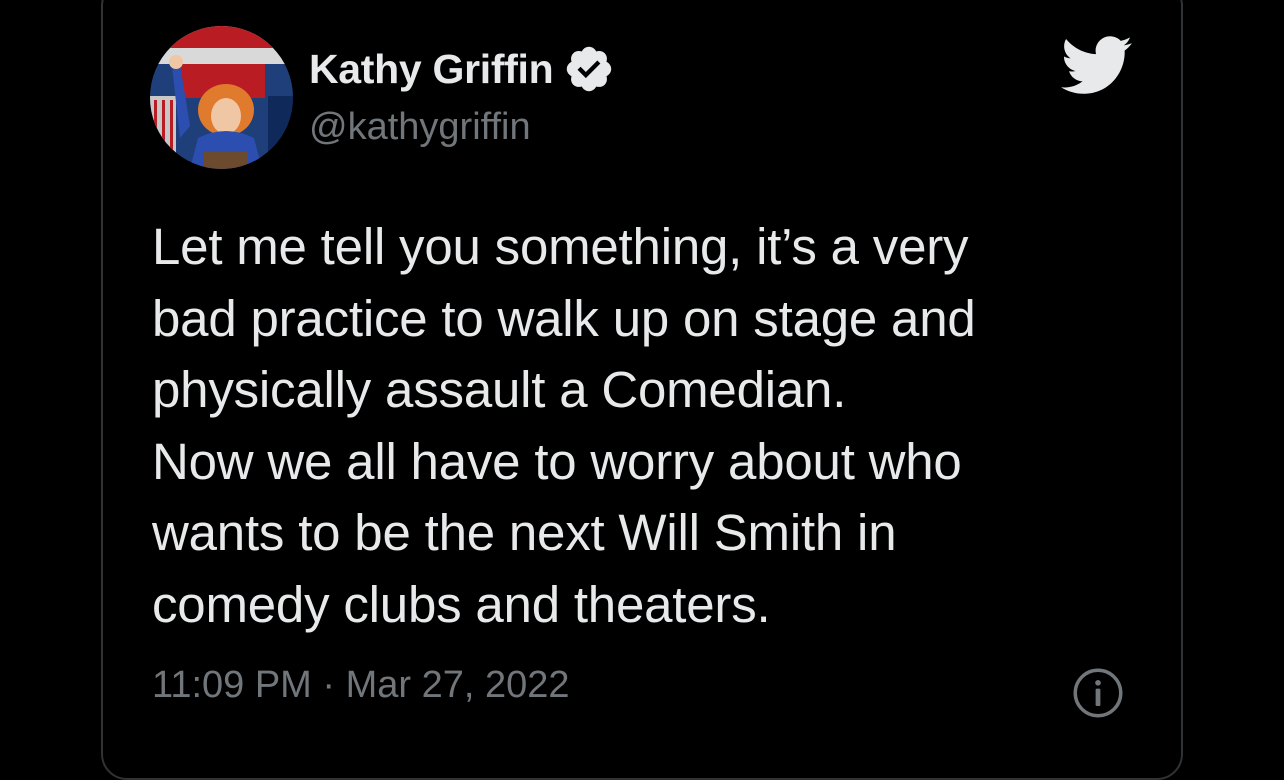 This screenshot has height=780, width=1284. I want to click on tweet-text-line: physically assault a Comedian., so click(499, 389).